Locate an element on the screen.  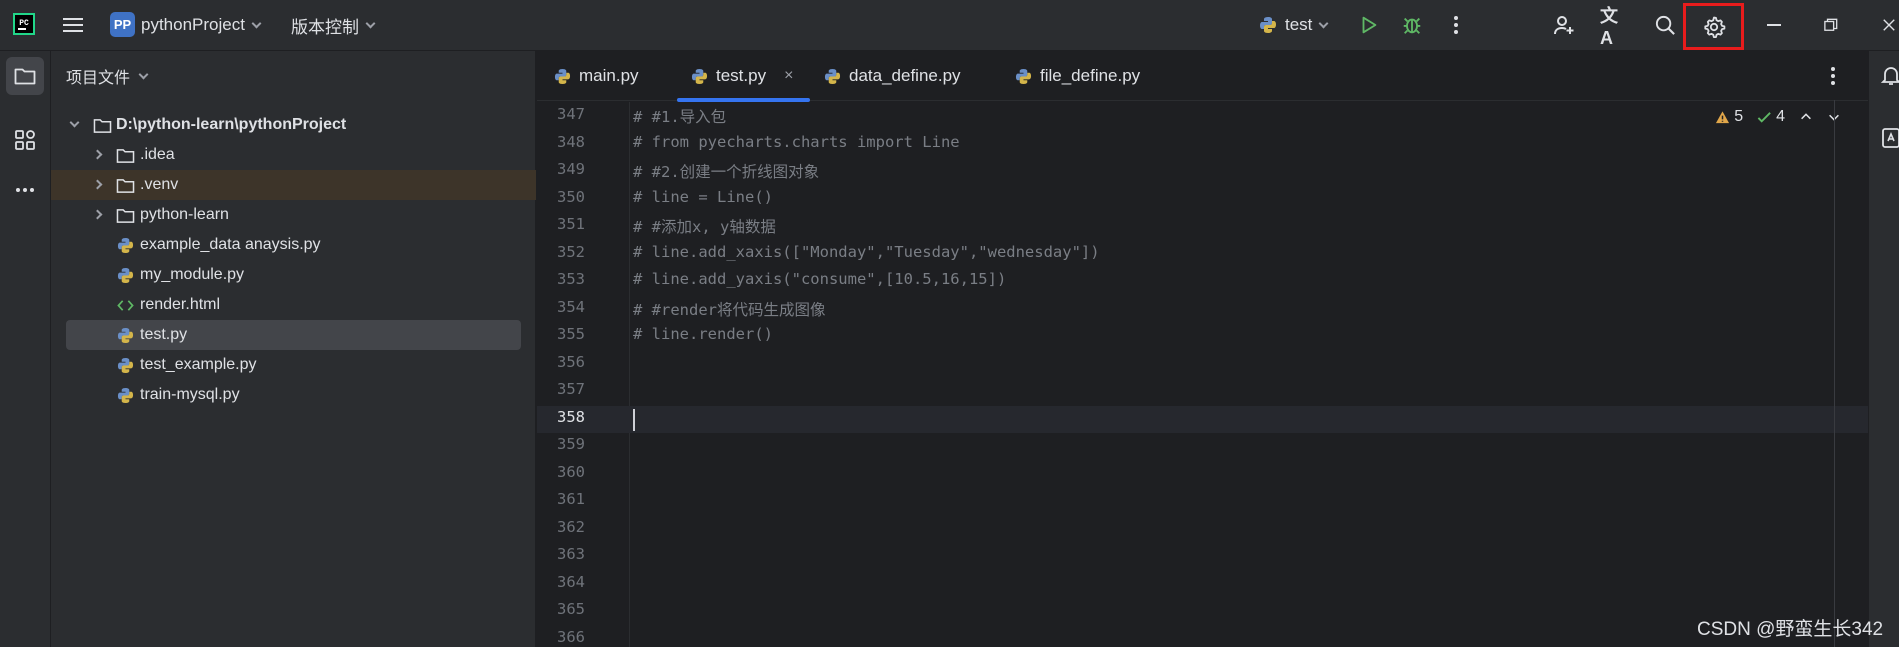
close-icon is located at coordinates (1887, 25).